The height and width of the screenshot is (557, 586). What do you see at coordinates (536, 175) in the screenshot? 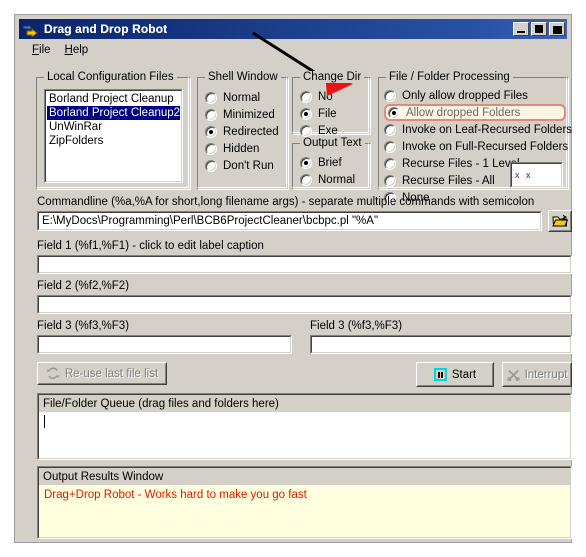
I see `mask-input: x x` at bounding box center [536, 175].